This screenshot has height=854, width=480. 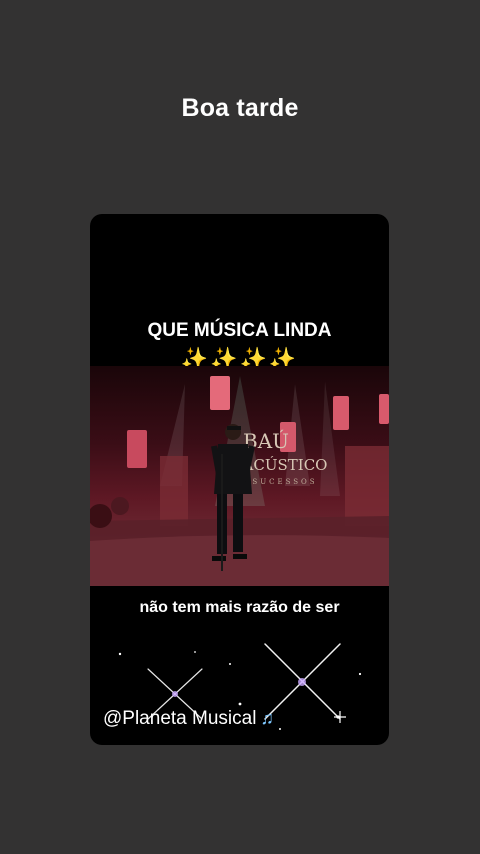 I want to click on stage-sign: ACÚSTICO, so click(x=285, y=465).